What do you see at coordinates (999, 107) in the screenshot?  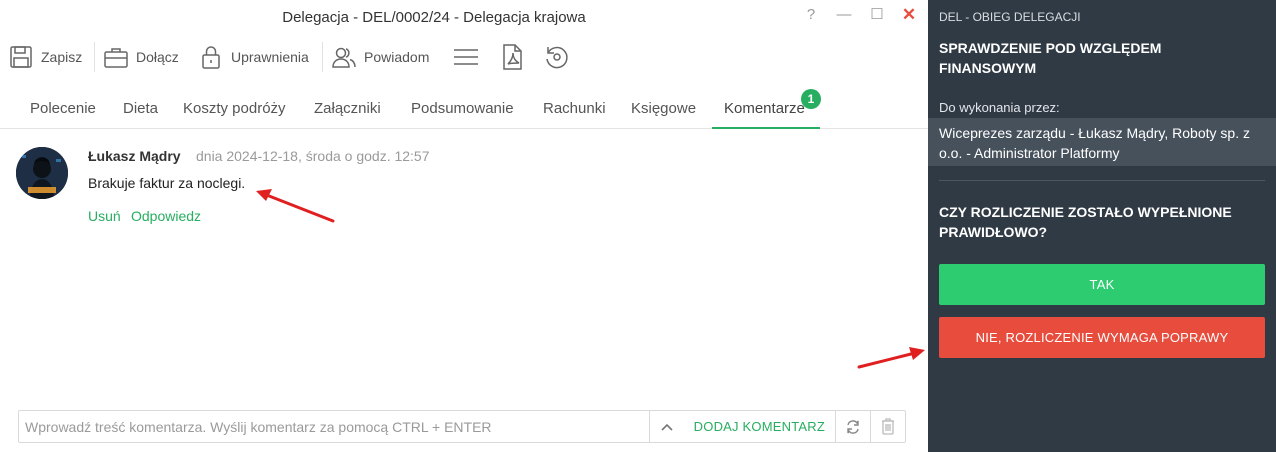 I see `assignee-label: Do wykonania przez:` at bounding box center [999, 107].